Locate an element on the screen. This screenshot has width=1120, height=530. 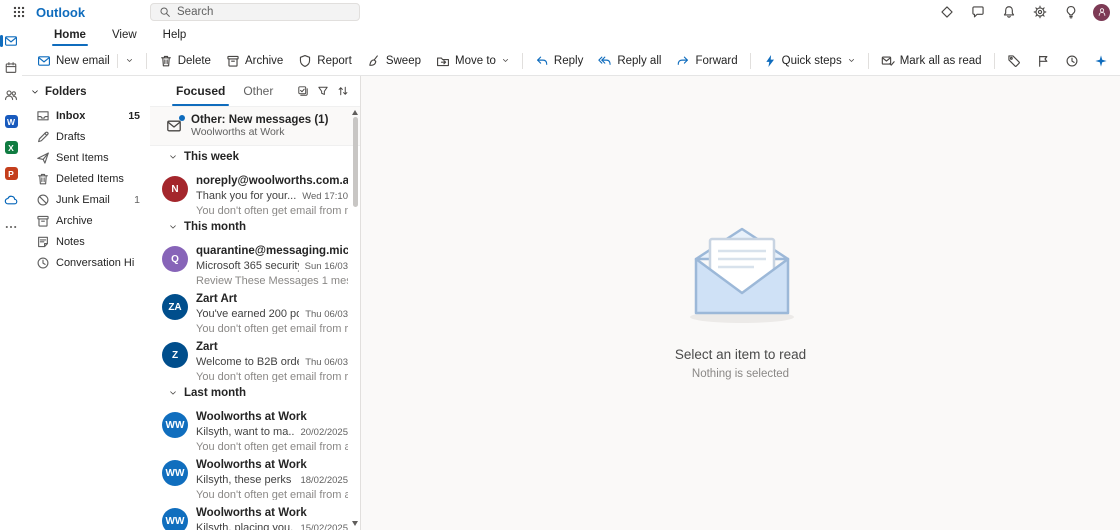
folder-junk-email: Junk Email 1 is located at coordinates (86, 199).